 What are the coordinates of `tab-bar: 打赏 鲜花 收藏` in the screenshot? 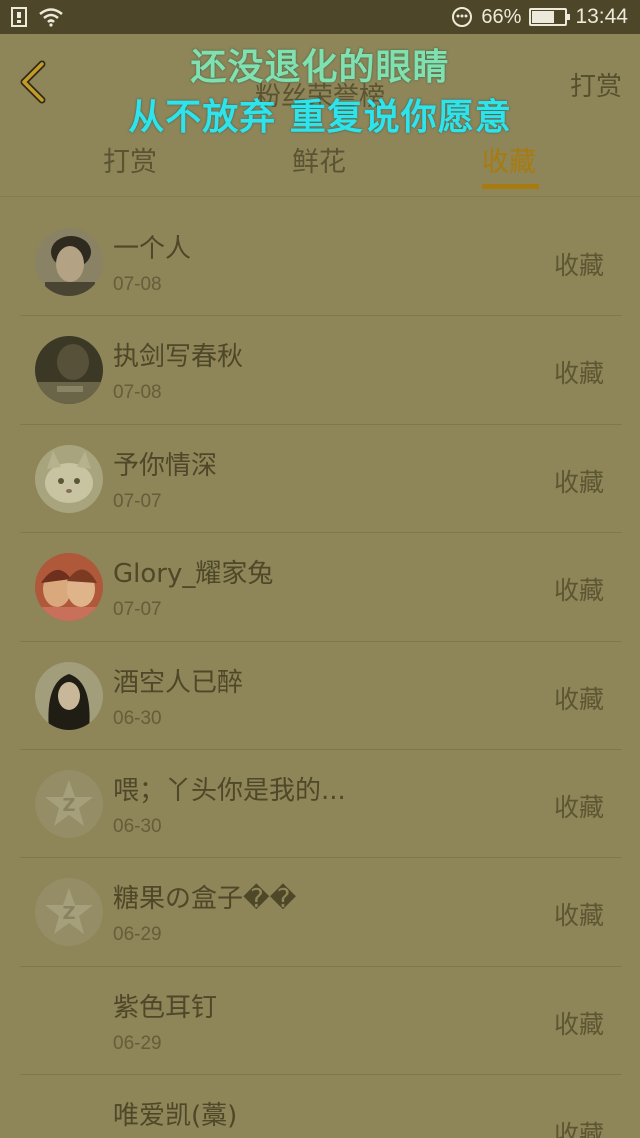 It's located at (320, 159).